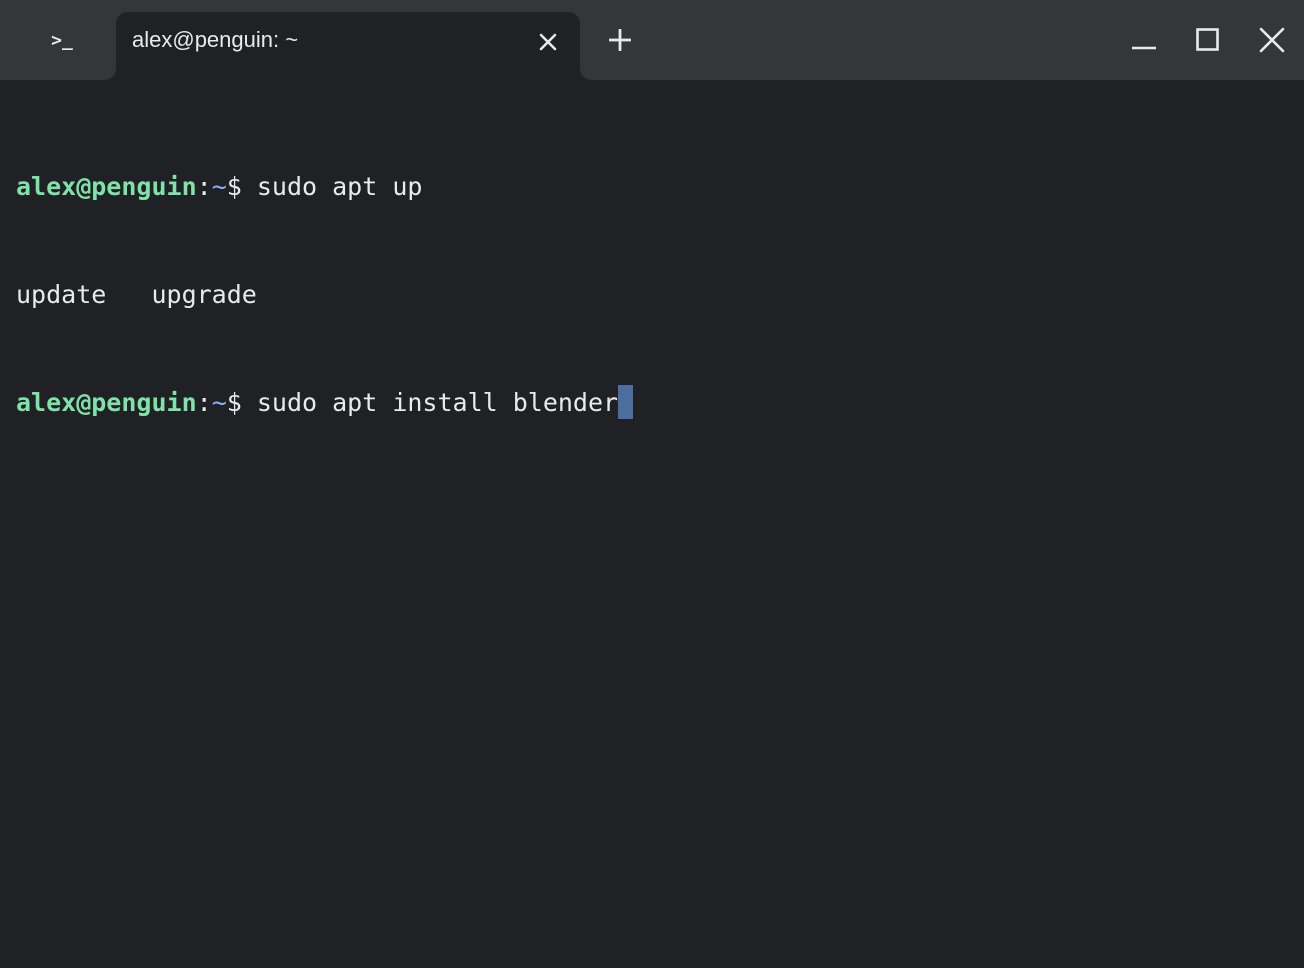 This screenshot has width=1304, height=968. I want to click on new-tab-button, so click(620, 40).